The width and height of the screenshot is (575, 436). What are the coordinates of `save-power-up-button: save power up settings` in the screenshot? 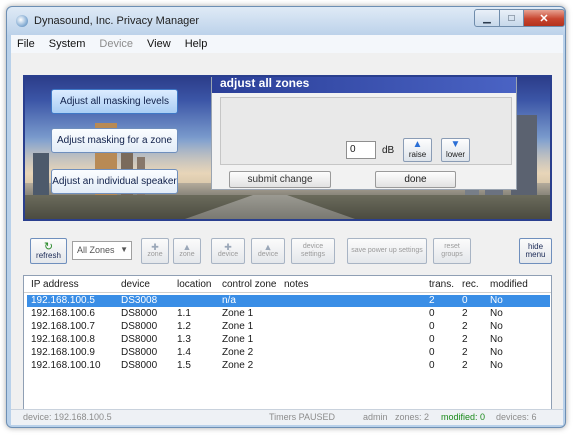 It's located at (387, 251).